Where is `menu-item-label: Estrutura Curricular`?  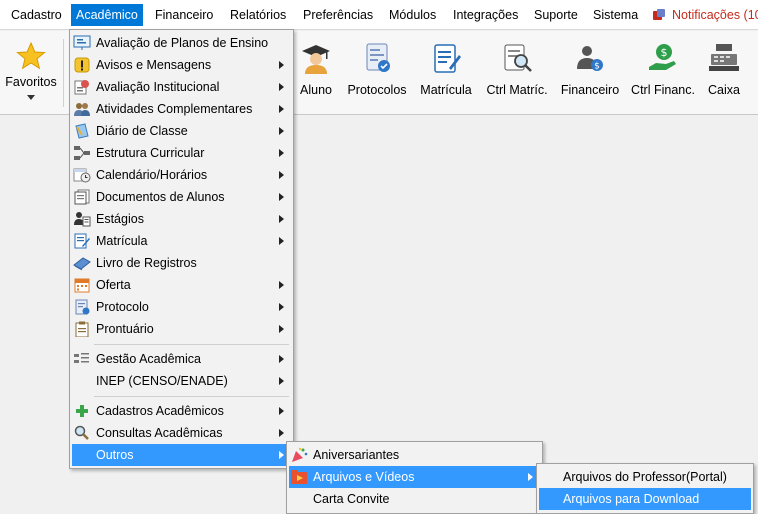
menu-item-label: Estrutura Curricular is located at coordinates (150, 153).